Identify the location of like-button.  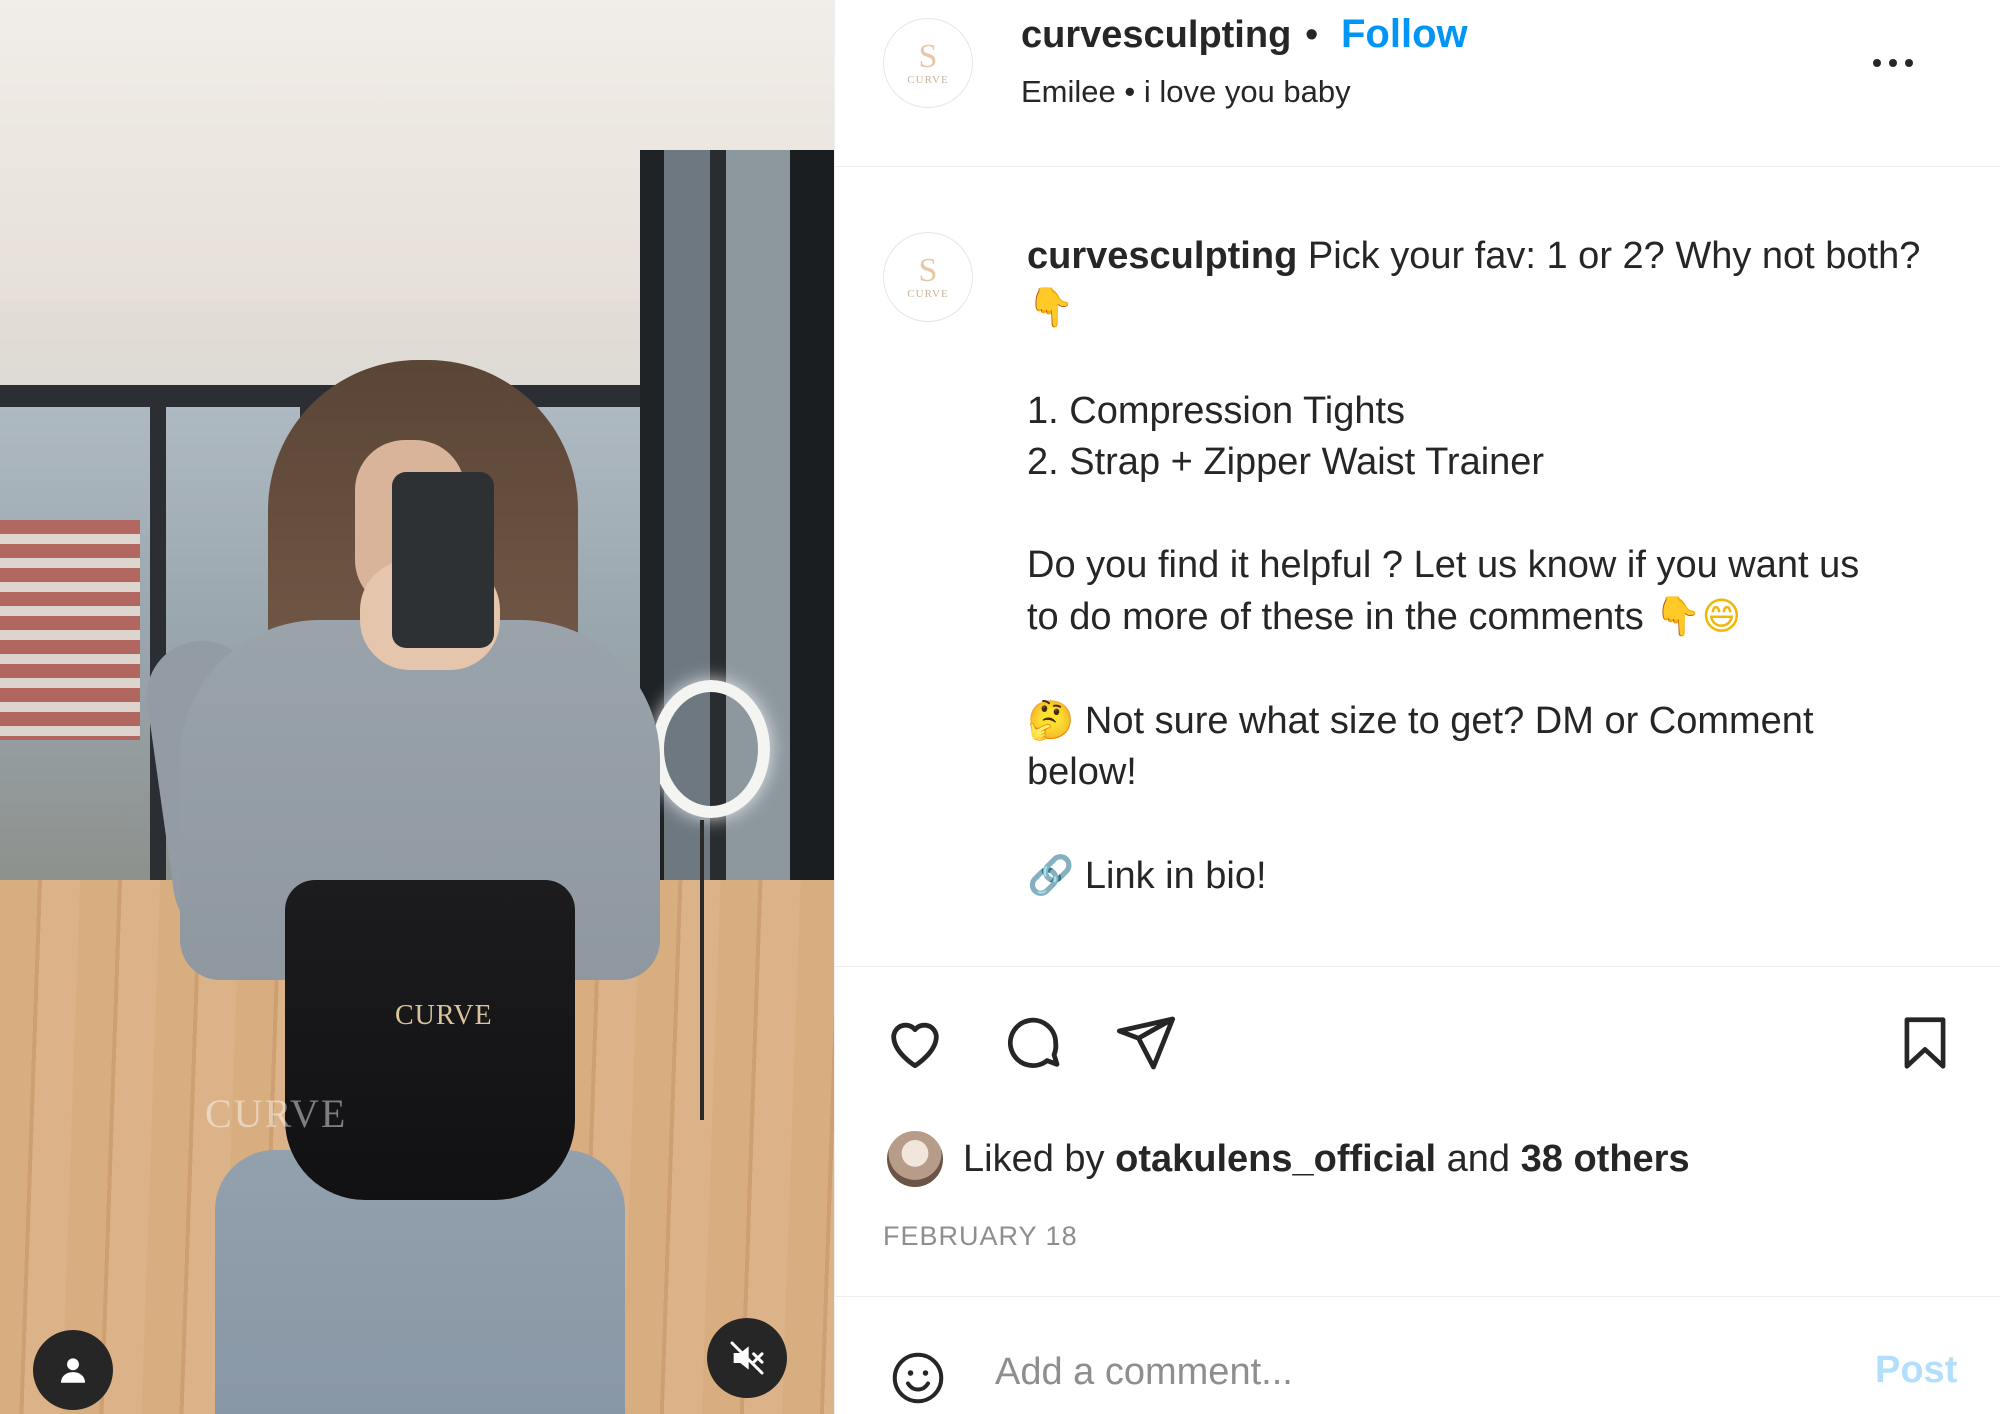
(915, 1043).